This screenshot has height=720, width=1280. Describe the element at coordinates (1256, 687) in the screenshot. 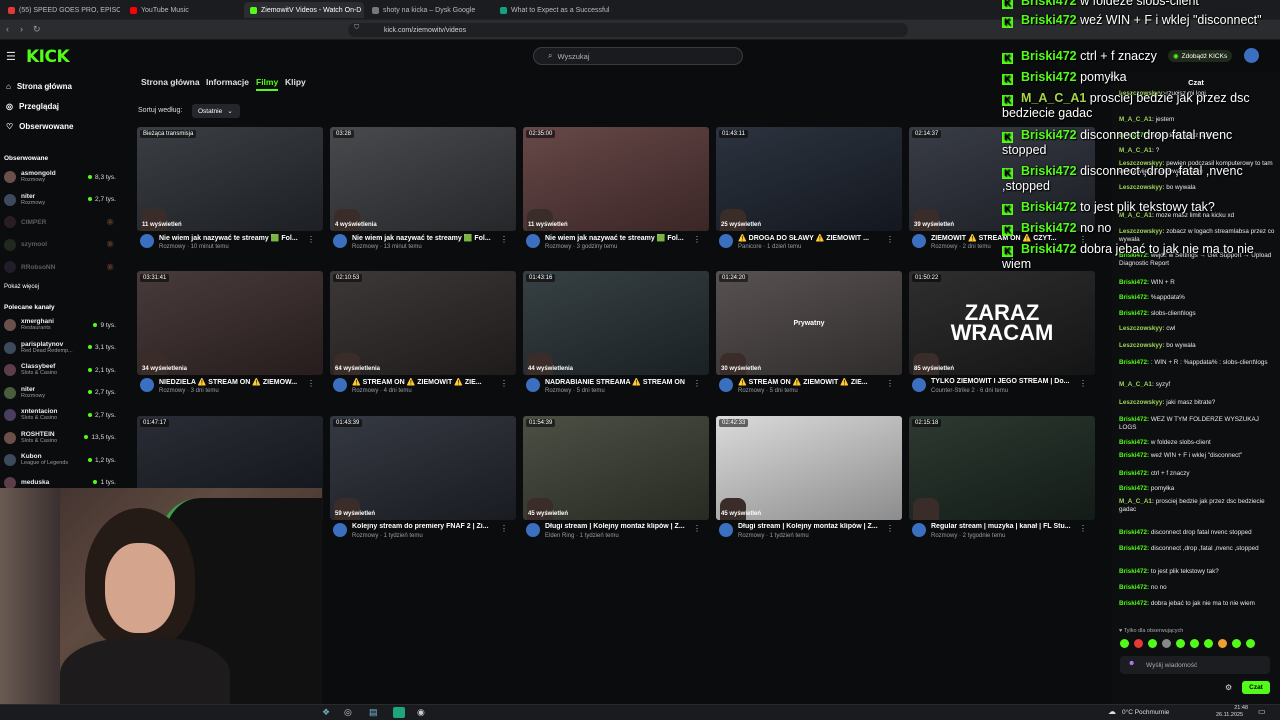

I see `send-chat-button: Czat` at that location.